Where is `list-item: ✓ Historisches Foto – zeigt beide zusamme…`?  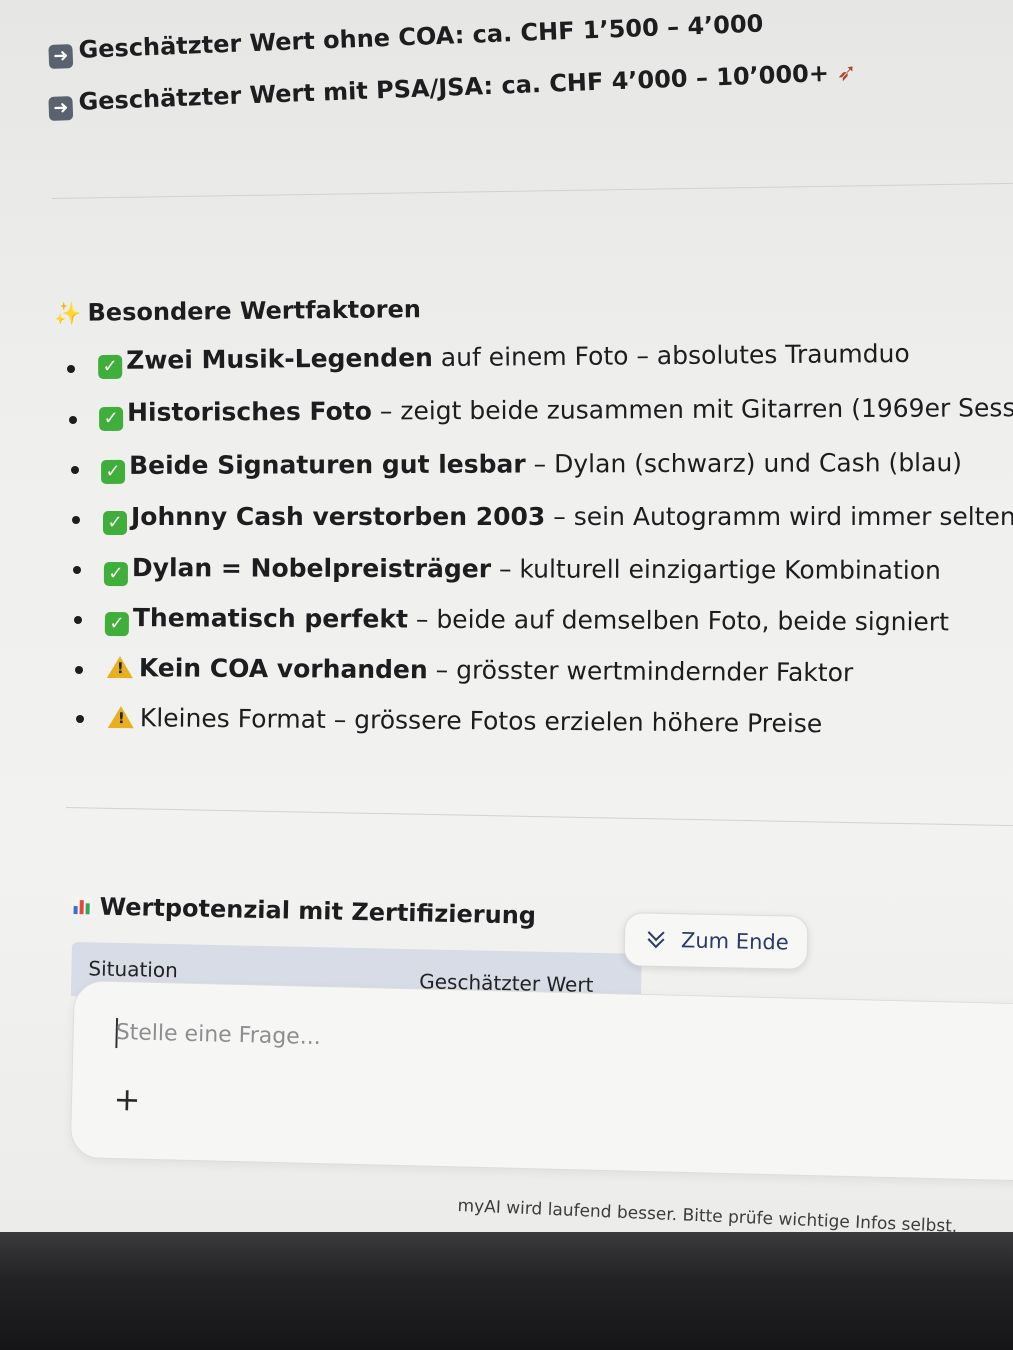 list-item: ✓ Historisches Foto – zeigt beide zusamme… is located at coordinates (556, 412).